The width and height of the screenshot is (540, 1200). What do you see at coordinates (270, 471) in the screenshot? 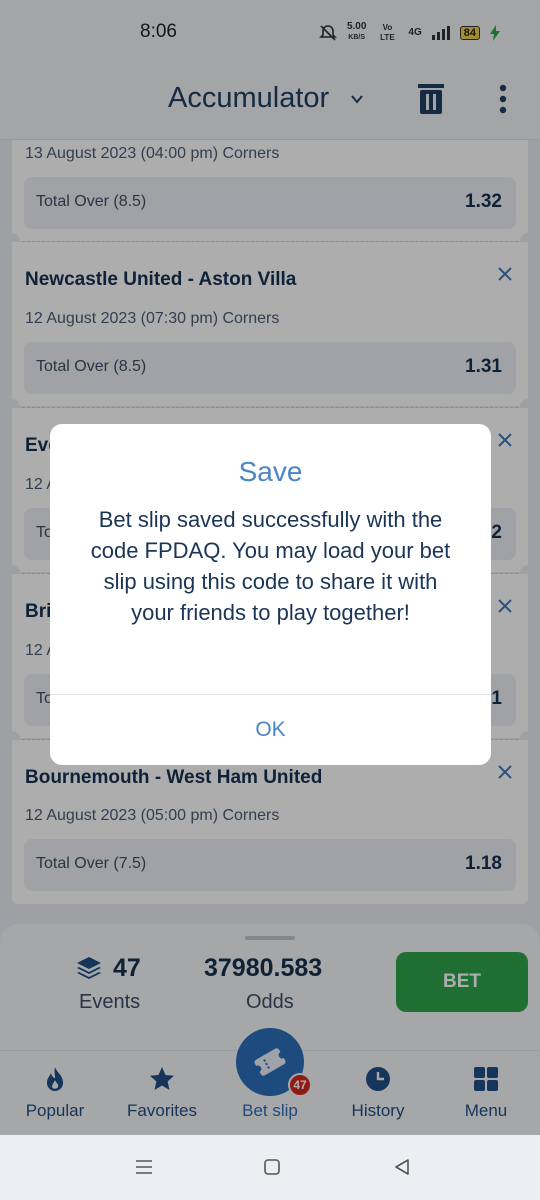
I see `dialog-title: Save` at bounding box center [270, 471].